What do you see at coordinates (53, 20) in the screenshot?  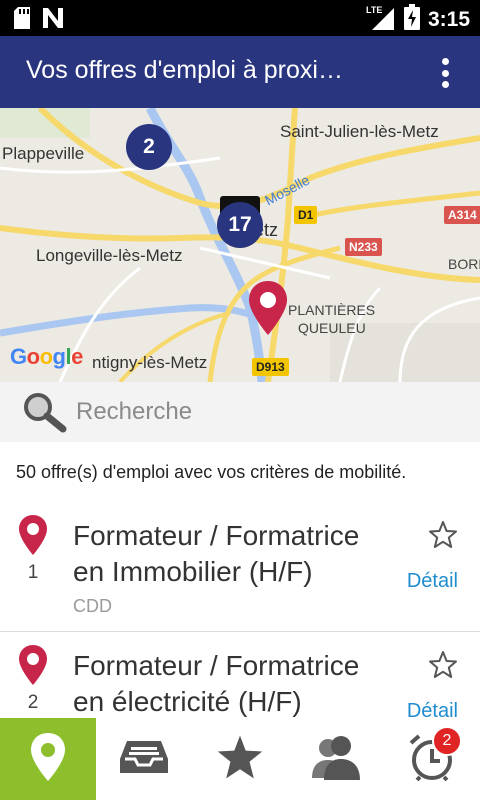 I see `n-notification-icon` at bounding box center [53, 20].